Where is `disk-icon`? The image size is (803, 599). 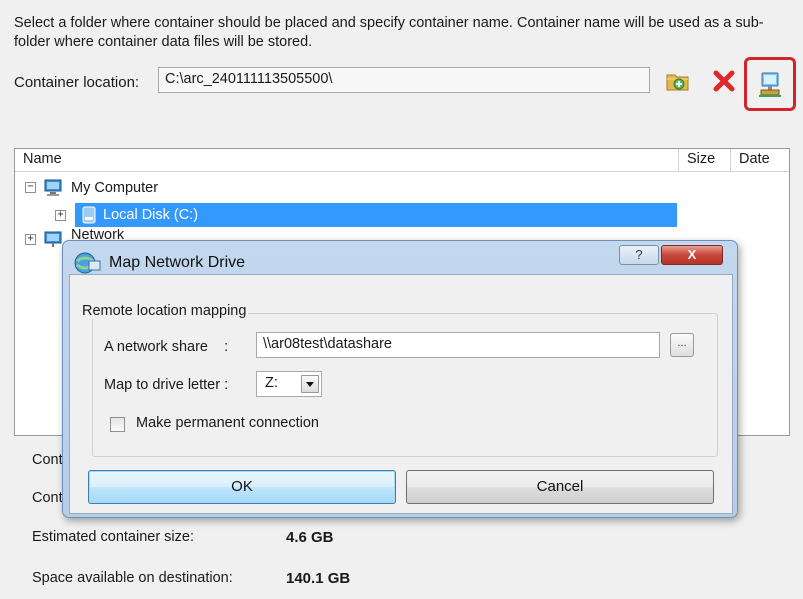 disk-icon is located at coordinates (89, 215).